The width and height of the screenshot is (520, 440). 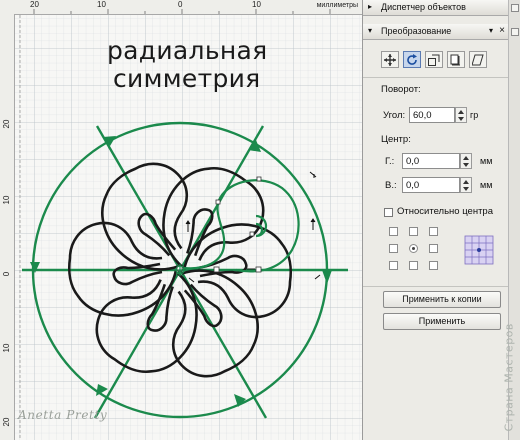 I want to click on rotate-tool-button, so click(x=412, y=59).